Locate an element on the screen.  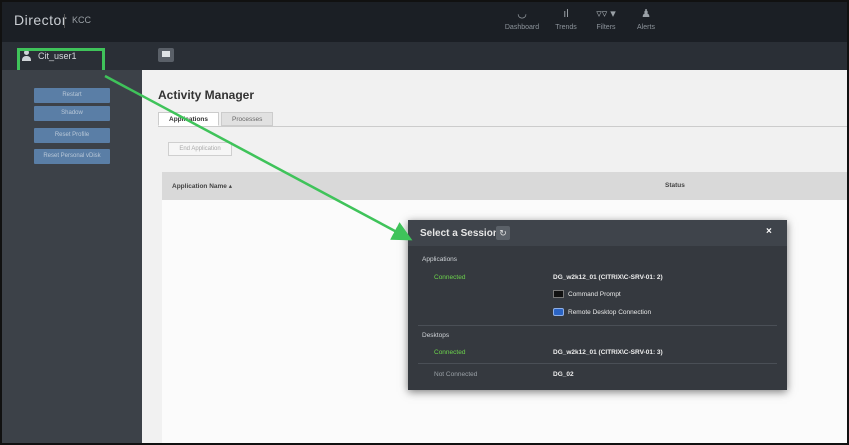
app-item-label: Remote Desktop Connection is located at coordinates (610, 312).